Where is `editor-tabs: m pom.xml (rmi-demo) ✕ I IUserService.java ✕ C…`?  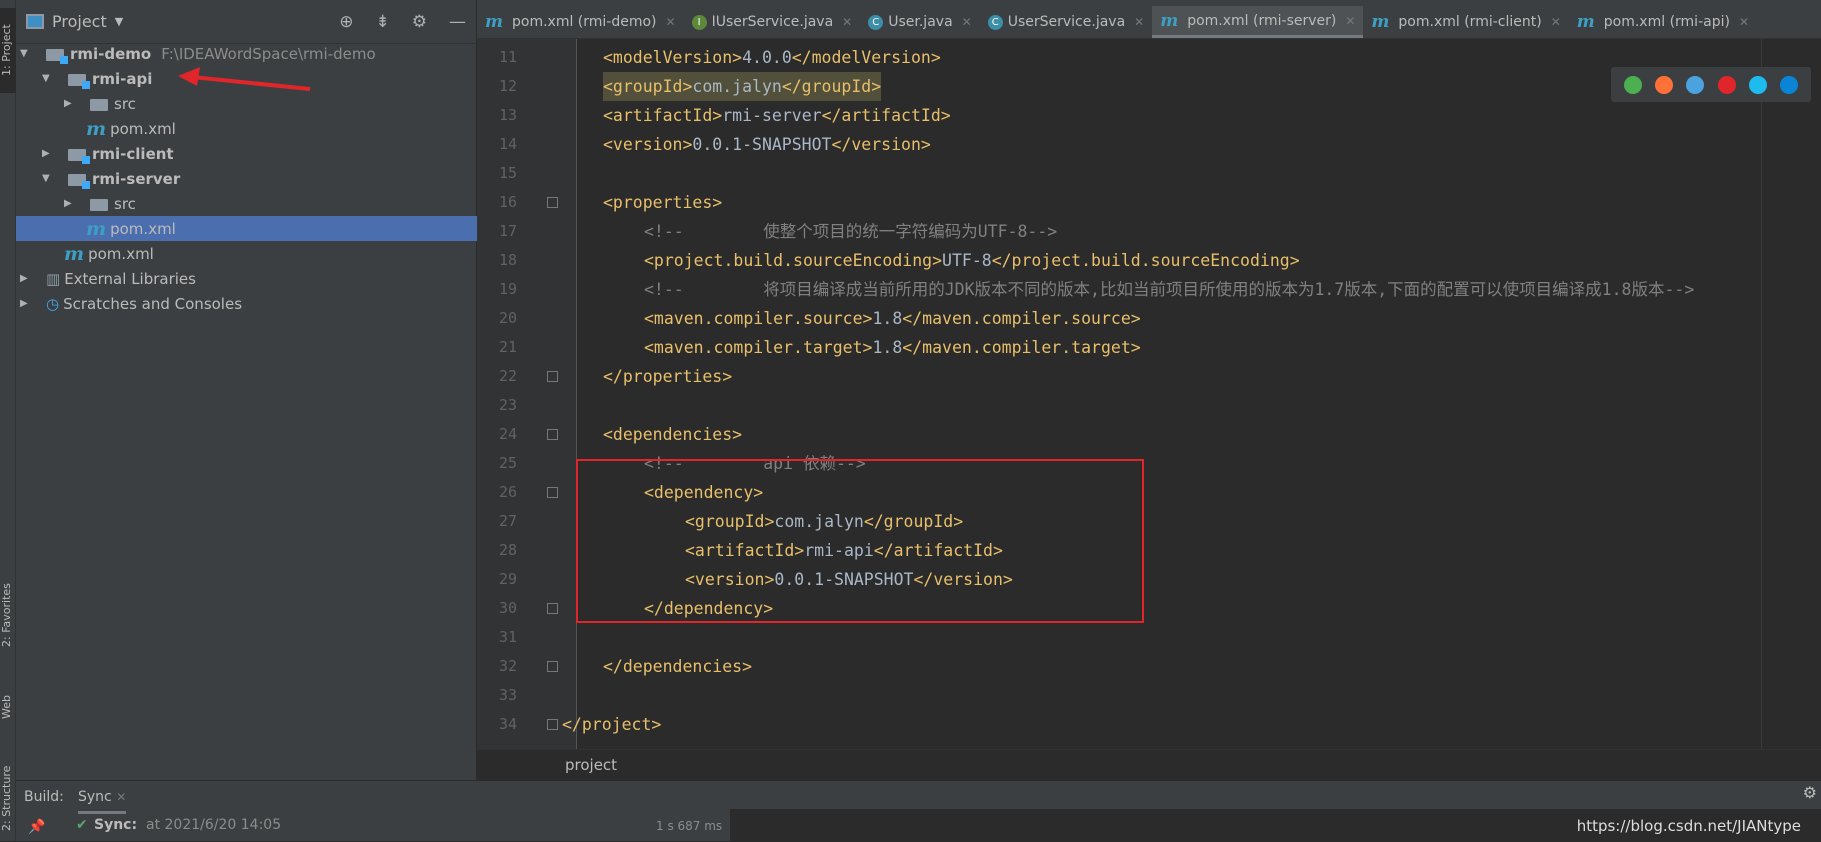
editor-tabs: m pom.xml (rmi-demo) ✕ I IUserService.java ✕ C… is located at coordinates (1149, 19).